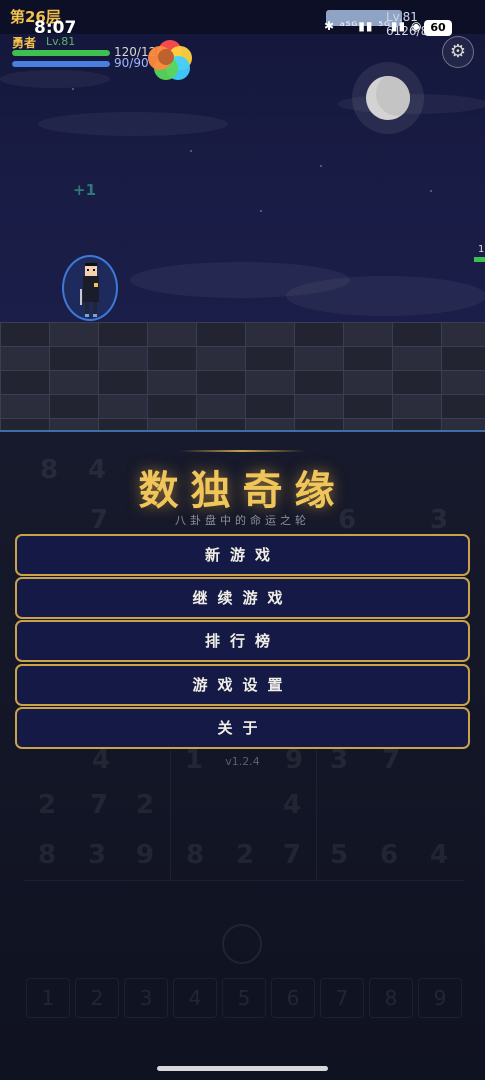 This screenshot has height=1080, width=485. Describe the element at coordinates (242, 641) in the screenshot. I see `leaderboard-button: 排行榜` at that location.